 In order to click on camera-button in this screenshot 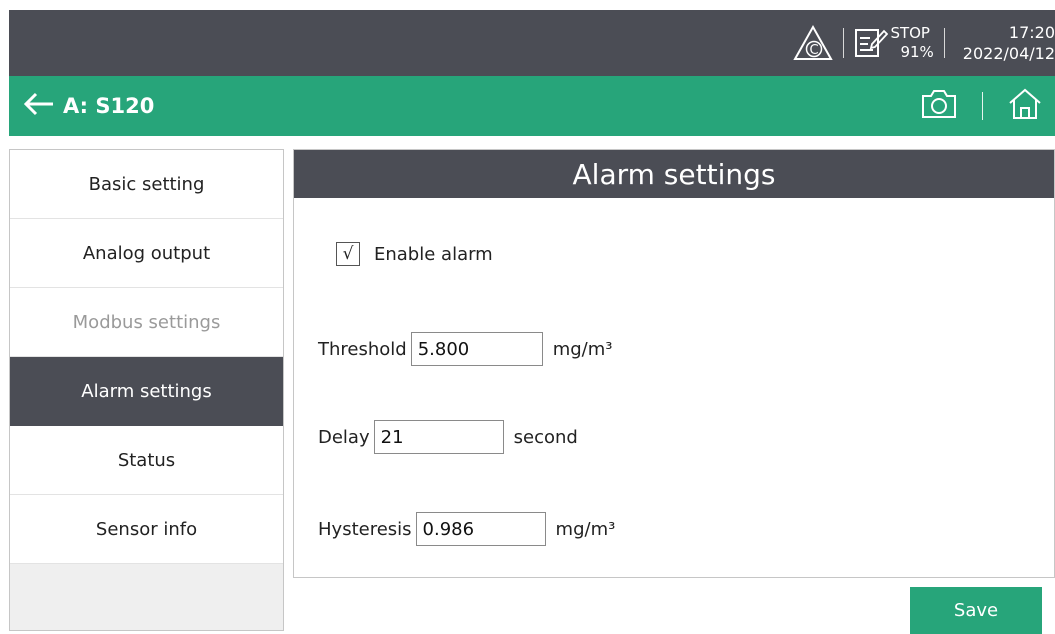, I will do `click(939, 106)`.